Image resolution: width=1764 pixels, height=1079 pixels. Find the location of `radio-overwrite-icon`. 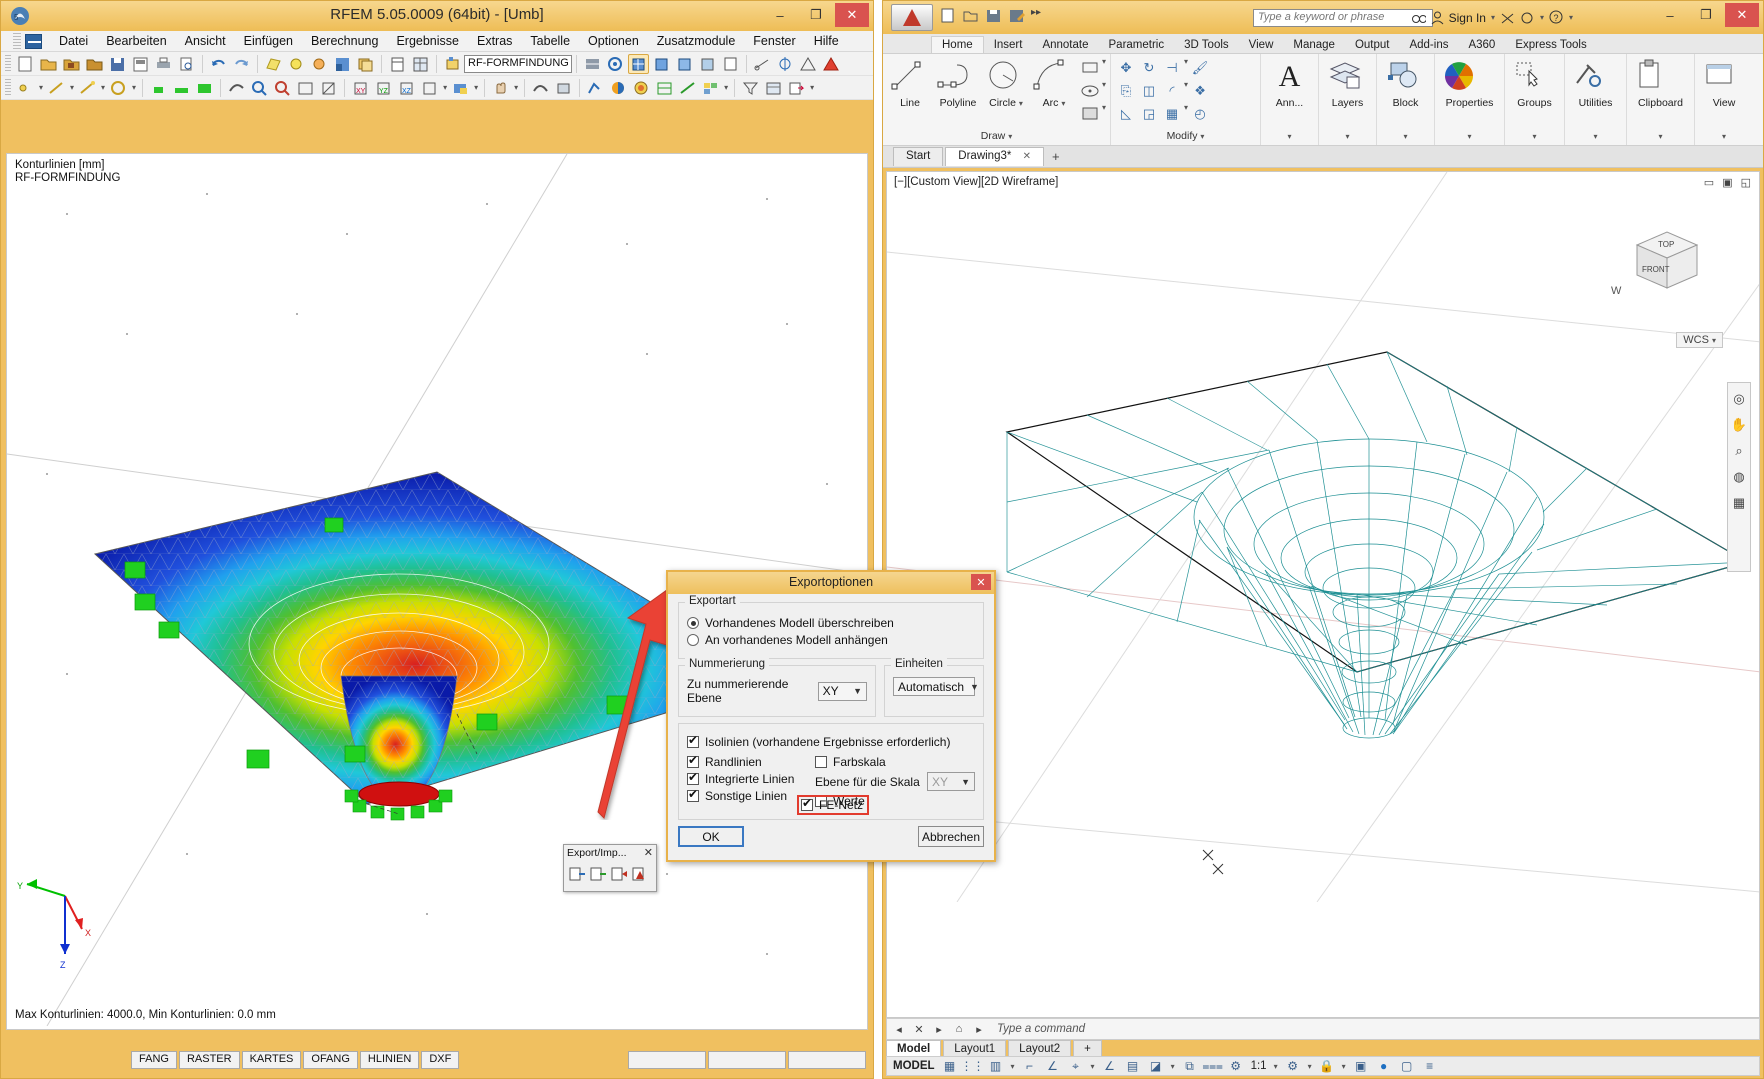

radio-overwrite-icon is located at coordinates (693, 623).